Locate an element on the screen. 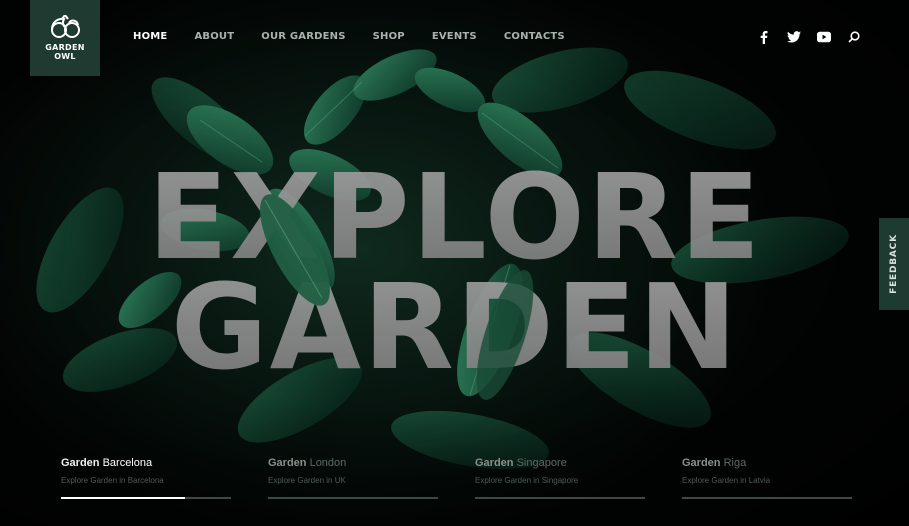  twitter-icon is located at coordinates (794, 37).